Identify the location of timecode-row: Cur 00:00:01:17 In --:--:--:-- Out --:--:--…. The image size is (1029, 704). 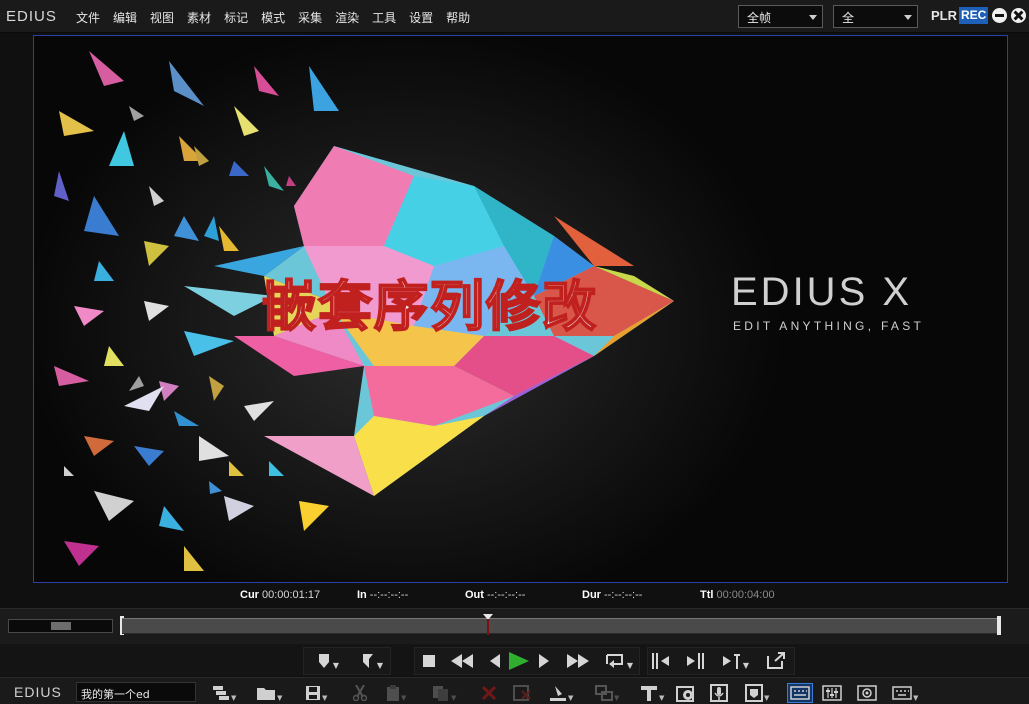
(514, 596).